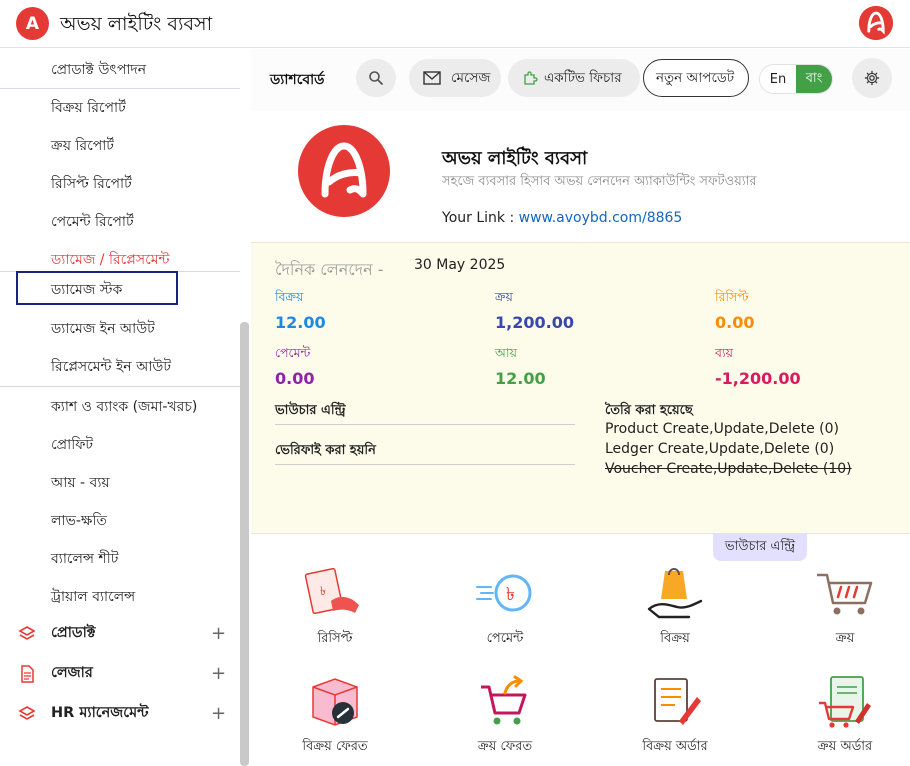  Describe the element at coordinates (505, 746) in the screenshot. I see `quick-label: ক্রয় ফেরত` at that location.